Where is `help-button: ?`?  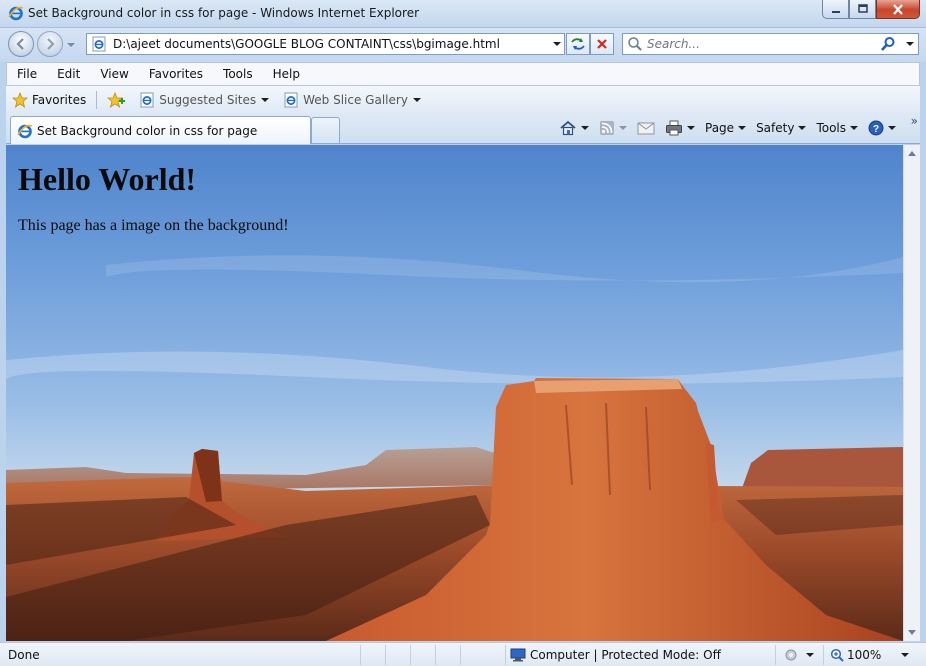
help-button: ? is located at coordinates (882, 128).